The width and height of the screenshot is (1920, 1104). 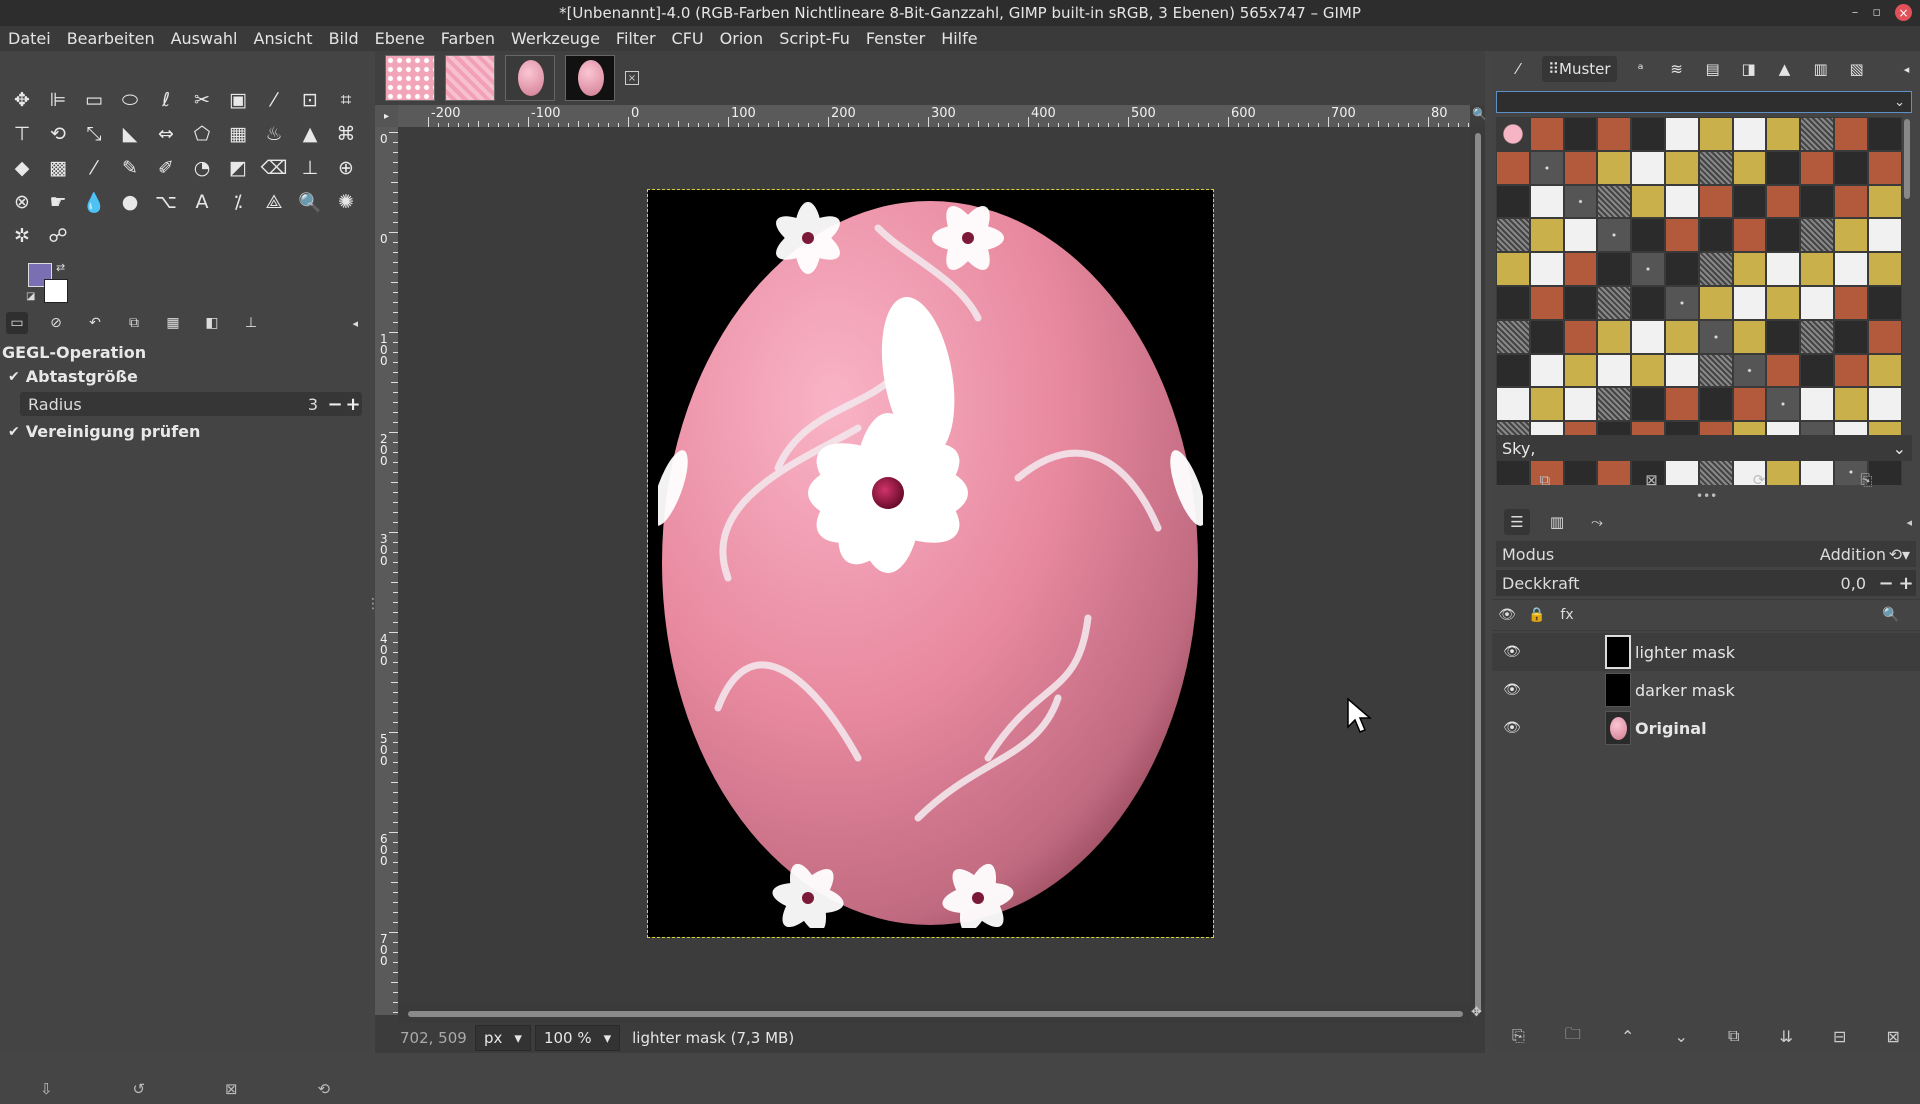 I want to click on close-image-icon: ×, so click(x=632, y=78).